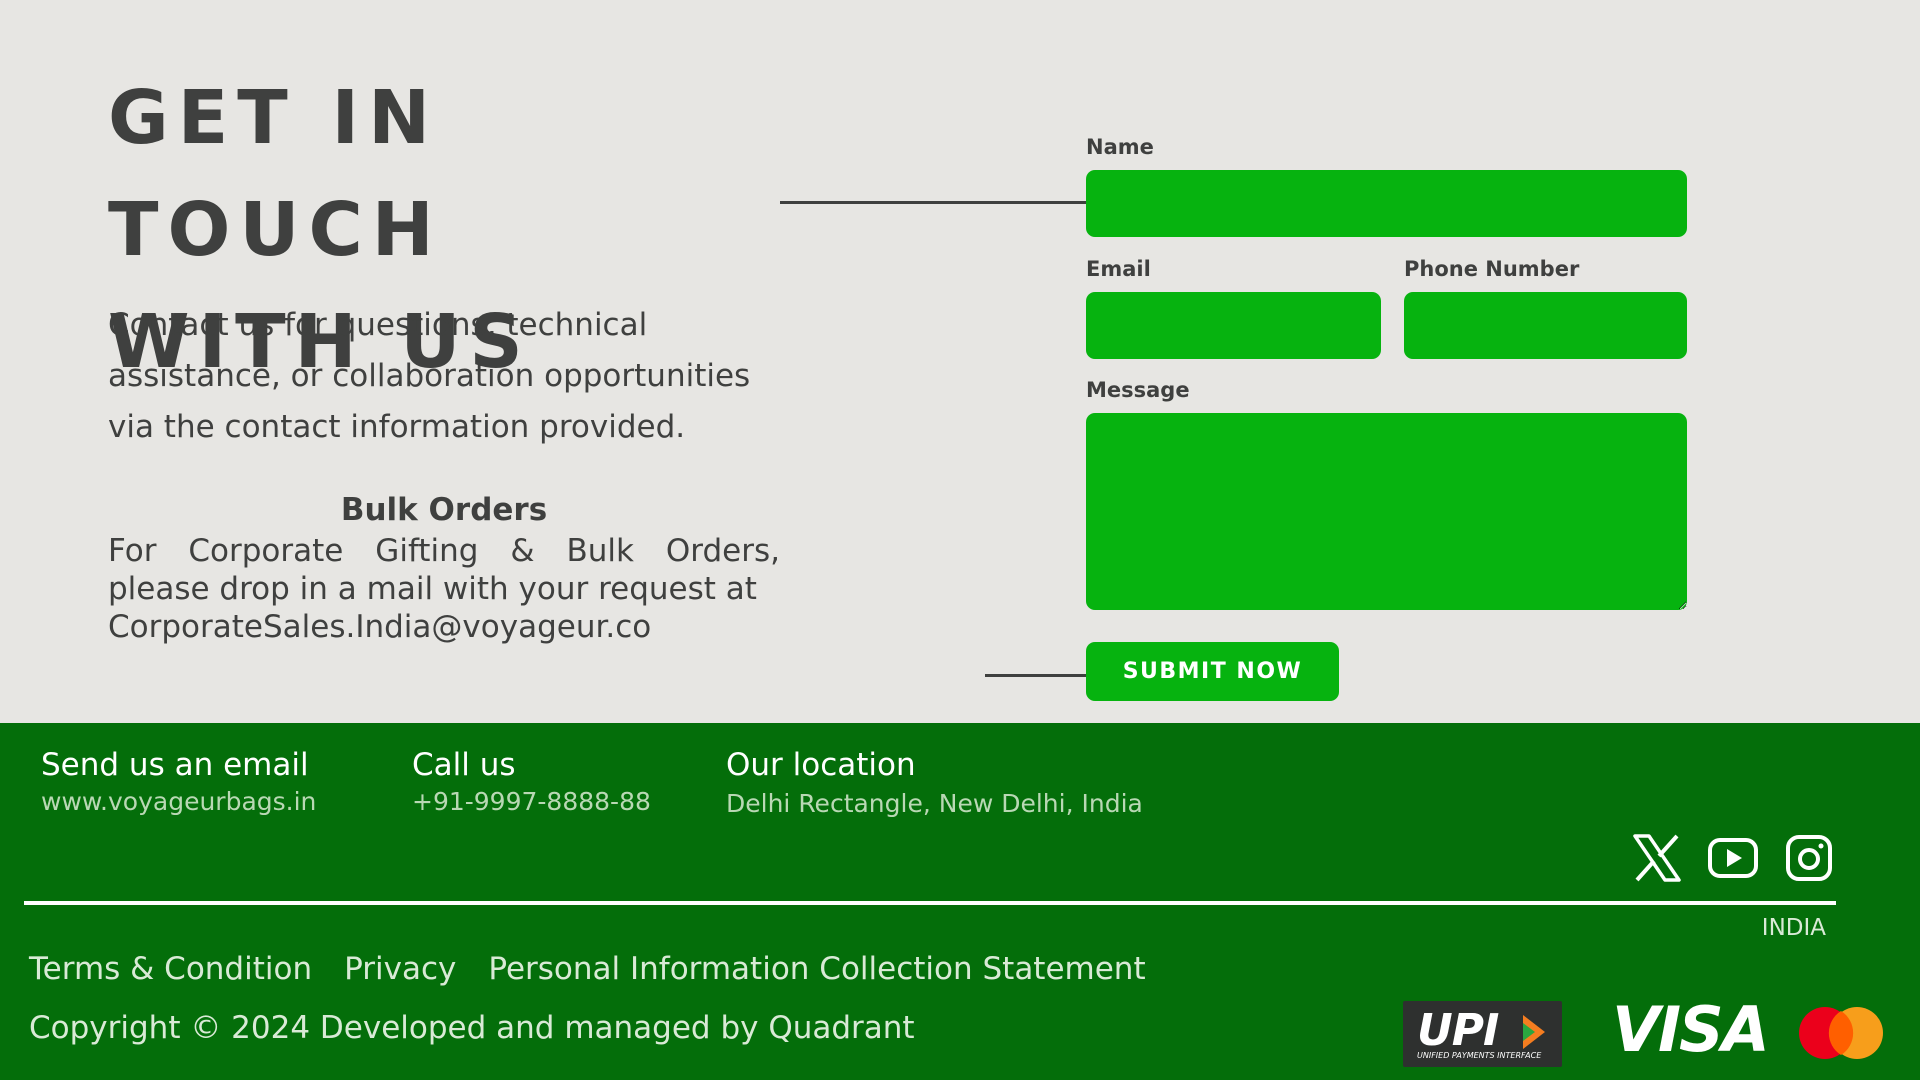 Image resolution: width=1920 pixels, height=1080 pixels. I want to click on email-label: Email, so click(1118, 269).